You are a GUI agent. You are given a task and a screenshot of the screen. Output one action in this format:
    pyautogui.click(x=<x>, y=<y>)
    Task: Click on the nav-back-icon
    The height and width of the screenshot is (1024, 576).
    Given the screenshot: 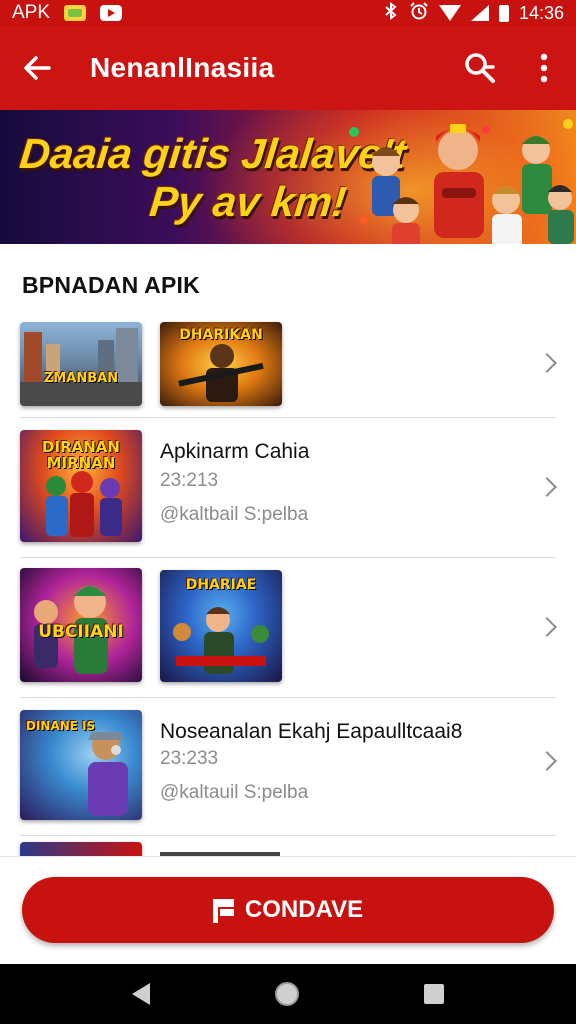 What is the action you would take?
    pyautogui.click(x=141, y=994)
    